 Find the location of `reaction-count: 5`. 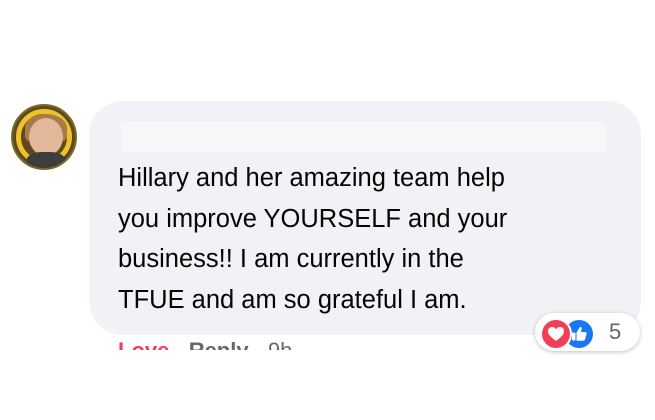

reaction-count: 5 is located at coordinates (615, 331).